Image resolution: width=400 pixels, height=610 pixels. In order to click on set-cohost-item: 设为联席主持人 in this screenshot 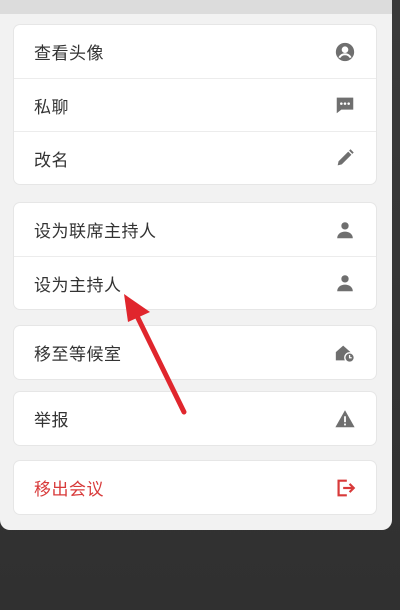, I will do `click(195, 229)`.